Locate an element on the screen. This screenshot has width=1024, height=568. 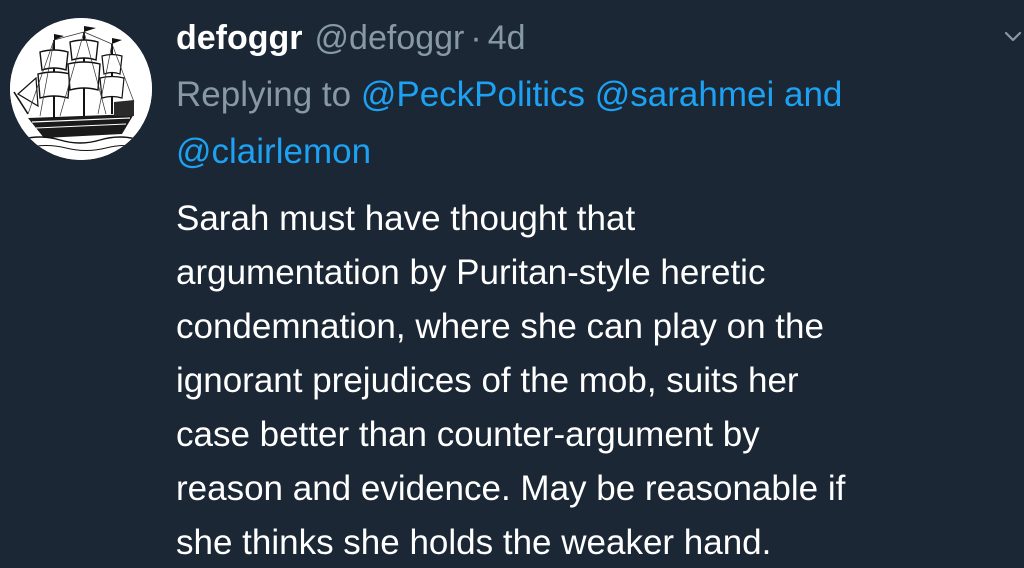
tweet-header: defoggr @defoggr · 4d is located at coordinates (599, 38).